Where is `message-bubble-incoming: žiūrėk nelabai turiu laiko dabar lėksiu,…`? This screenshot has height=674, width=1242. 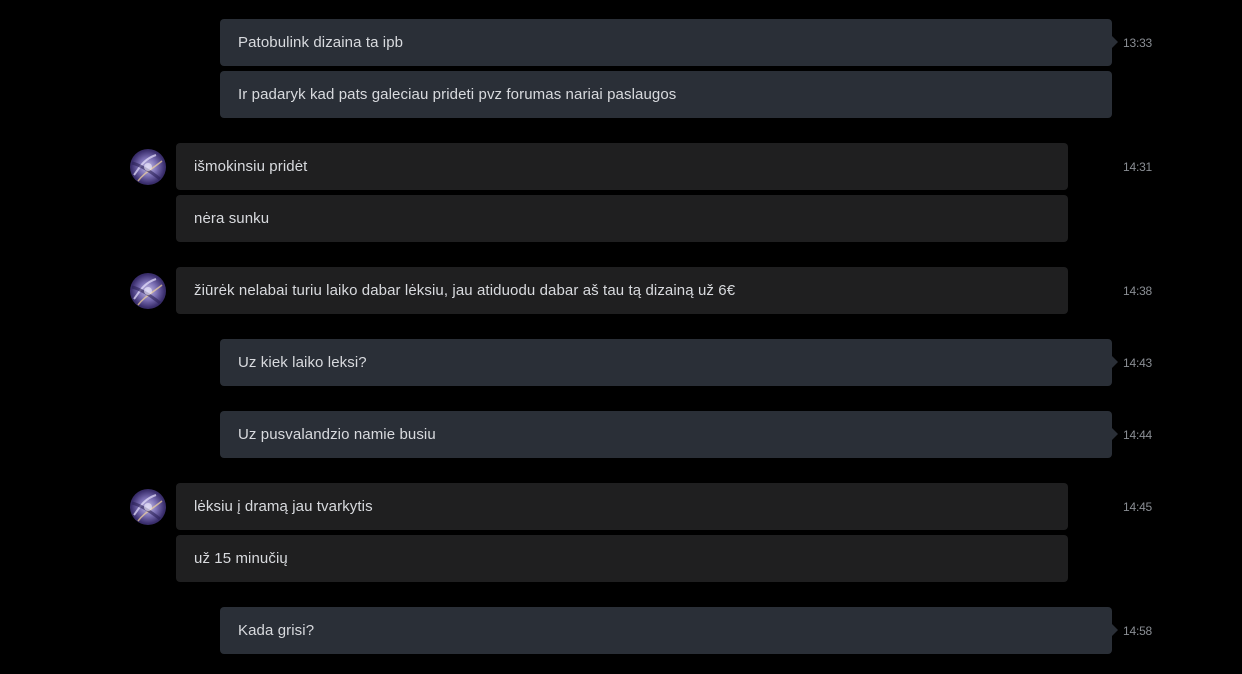
message-bubble-incoming: žiūrėk nelabai turiu laiko dabar lėksiu,… is located at coordinates (622, 290).